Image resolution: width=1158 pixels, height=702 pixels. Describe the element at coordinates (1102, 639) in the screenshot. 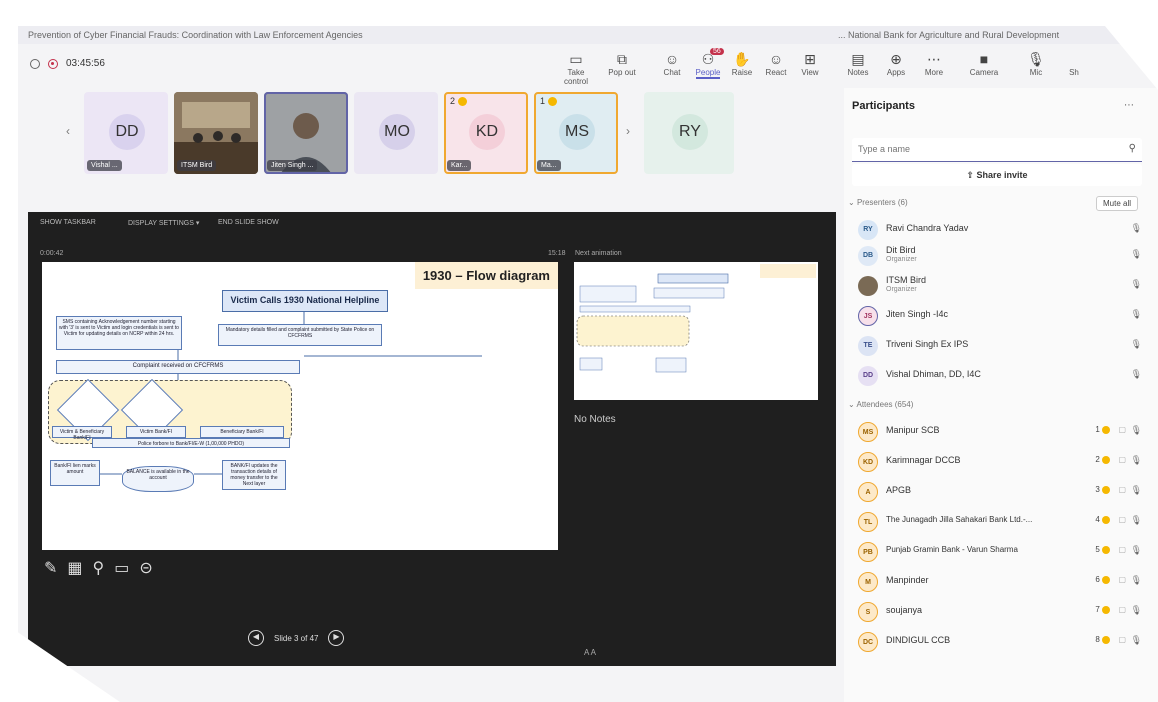

I see `raised-hand-order: 8` at that location.